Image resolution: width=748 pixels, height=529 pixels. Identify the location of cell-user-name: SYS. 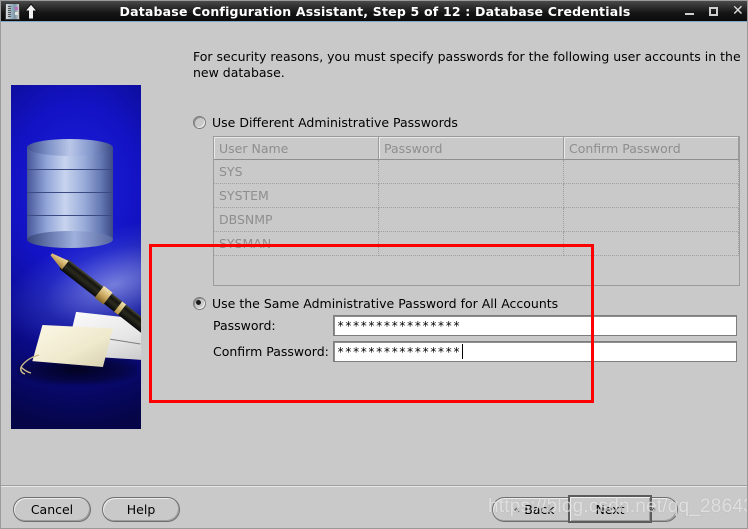
(296, 171).